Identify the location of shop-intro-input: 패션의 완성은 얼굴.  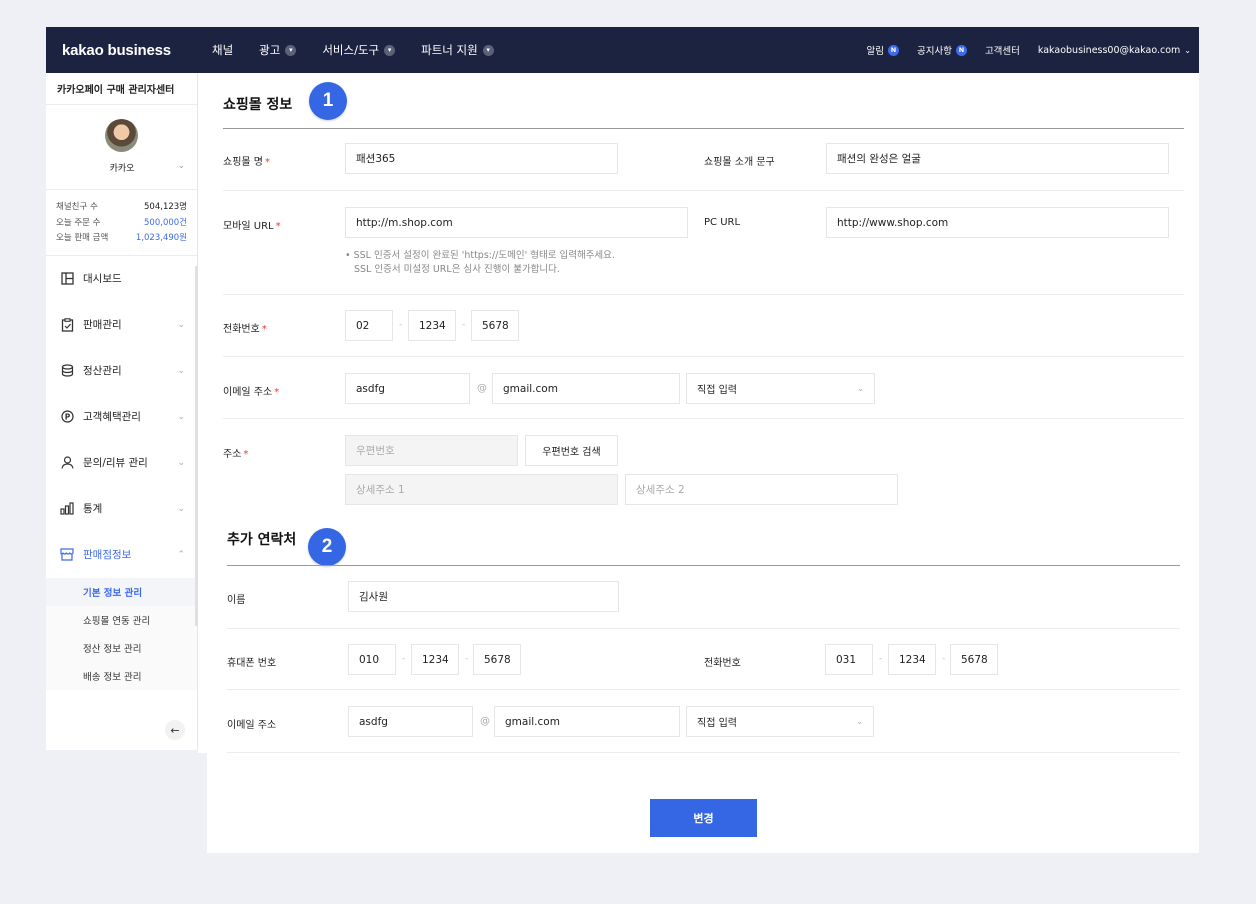
(997, 158).